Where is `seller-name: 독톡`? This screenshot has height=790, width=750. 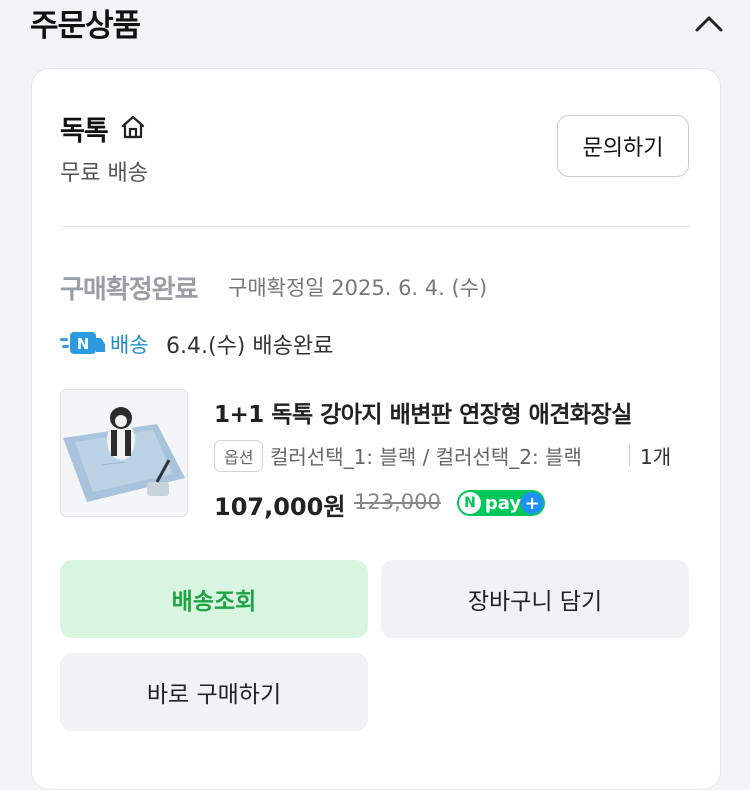
seller-name: 독톡 is located at coordinates (84, 128).